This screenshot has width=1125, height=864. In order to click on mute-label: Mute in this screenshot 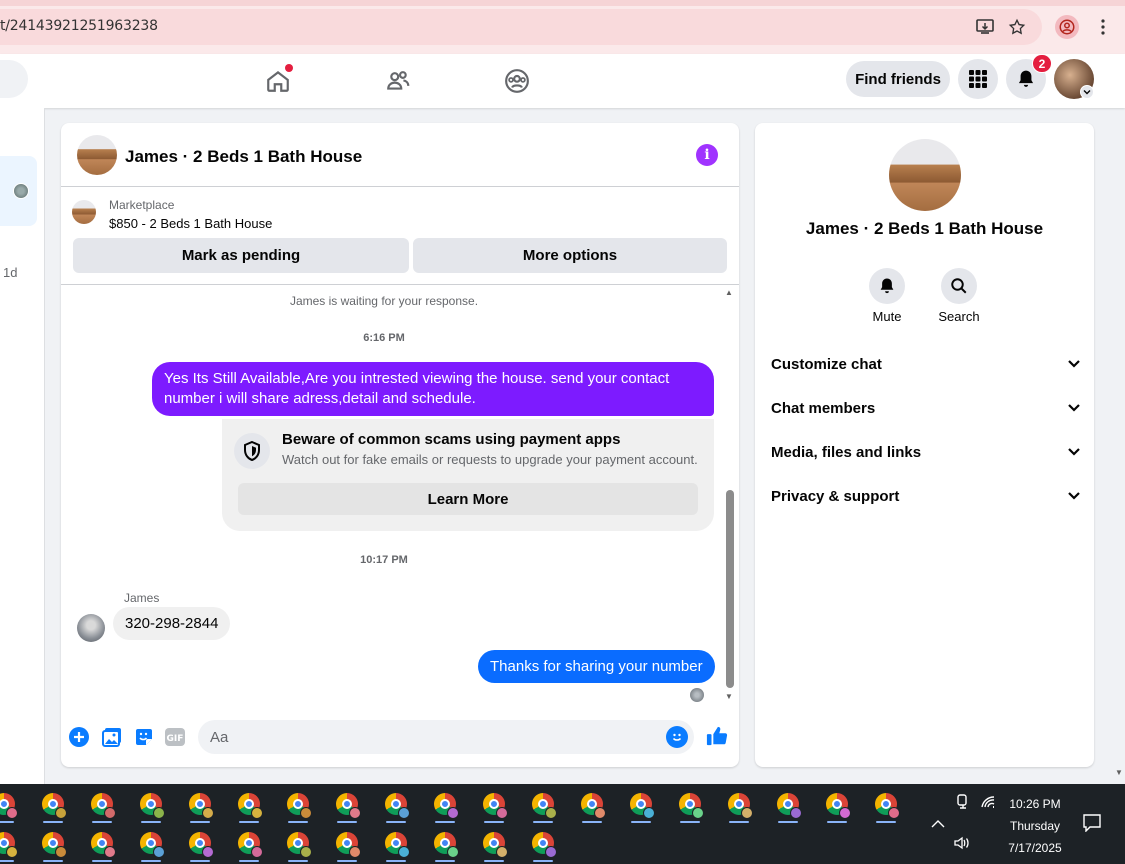, I will do `click(887, 316)`.